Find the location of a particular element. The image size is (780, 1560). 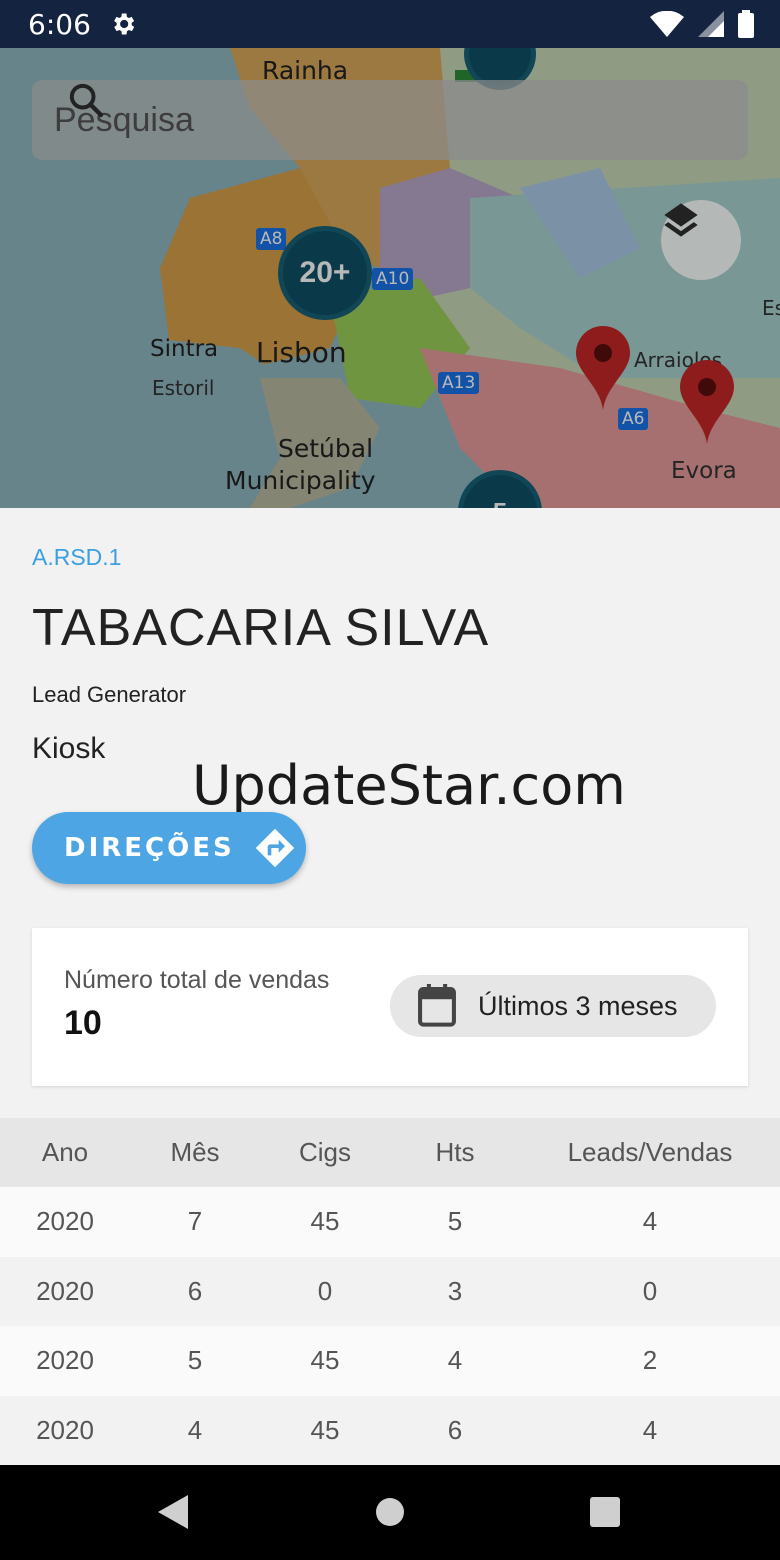

map-label-estoril: Estoril is located at coordinates (183, 388).